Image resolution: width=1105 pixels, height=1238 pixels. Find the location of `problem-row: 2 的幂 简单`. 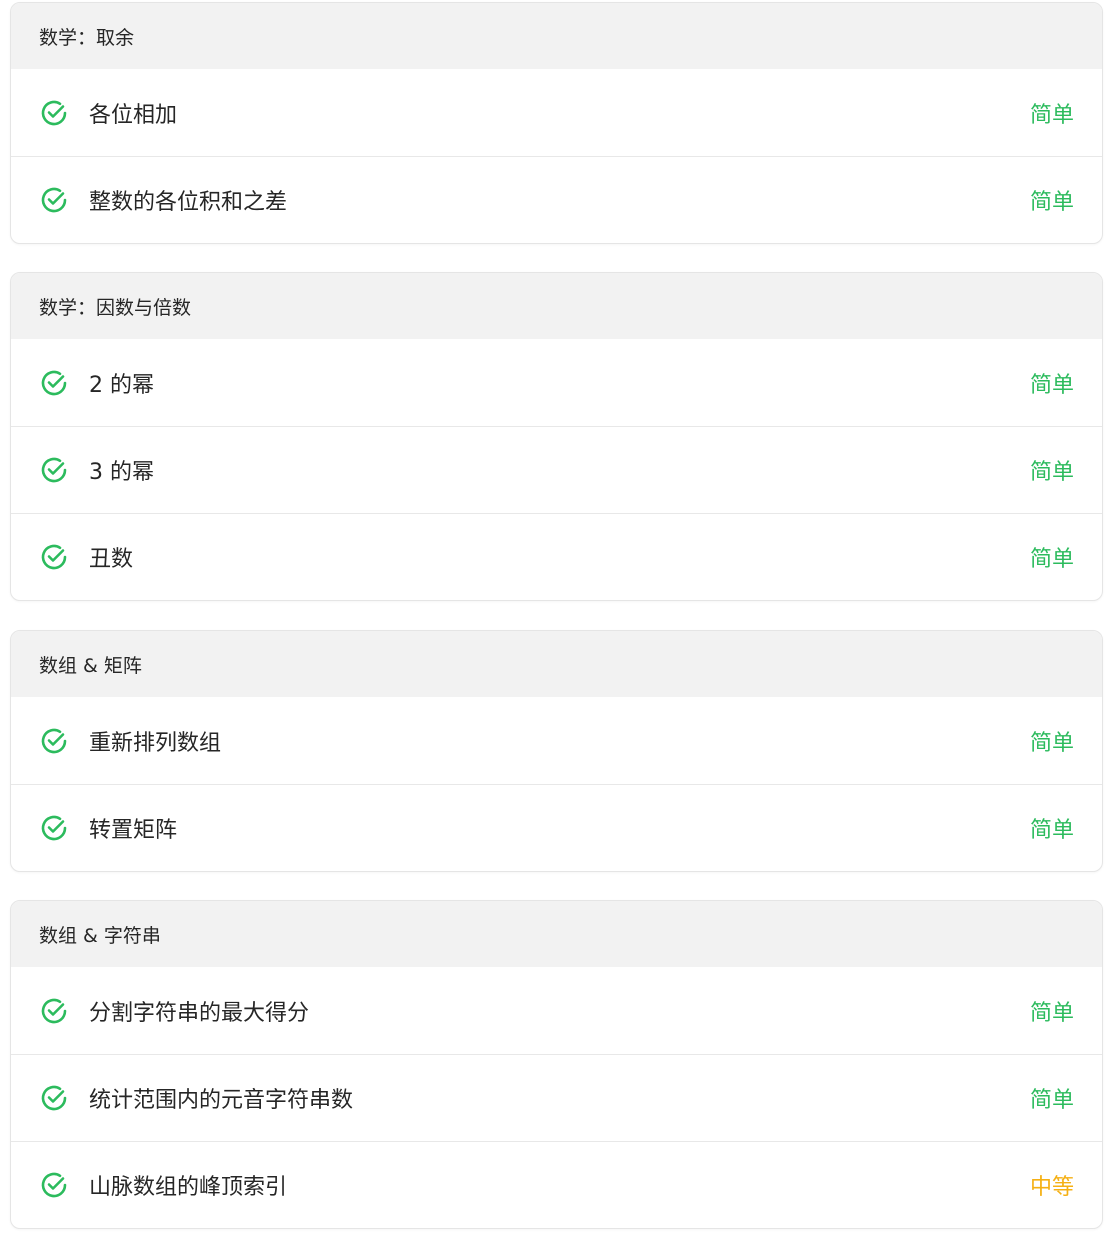

problem-row: 2 的幂 简单 is located at coordinates (556, 382).